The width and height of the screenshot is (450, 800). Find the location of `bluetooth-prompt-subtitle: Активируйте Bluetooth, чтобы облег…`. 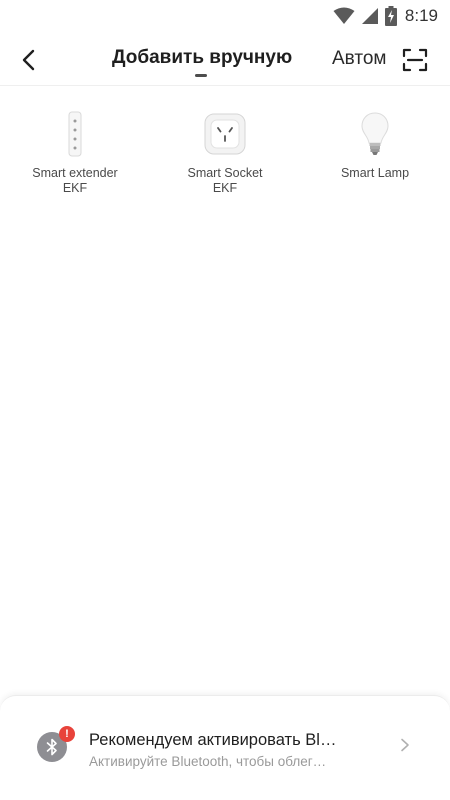

bluetooth-prompt-subtitle: Активируйте Bluetooth, чтобы облег… is located at coordinates (208, 761).